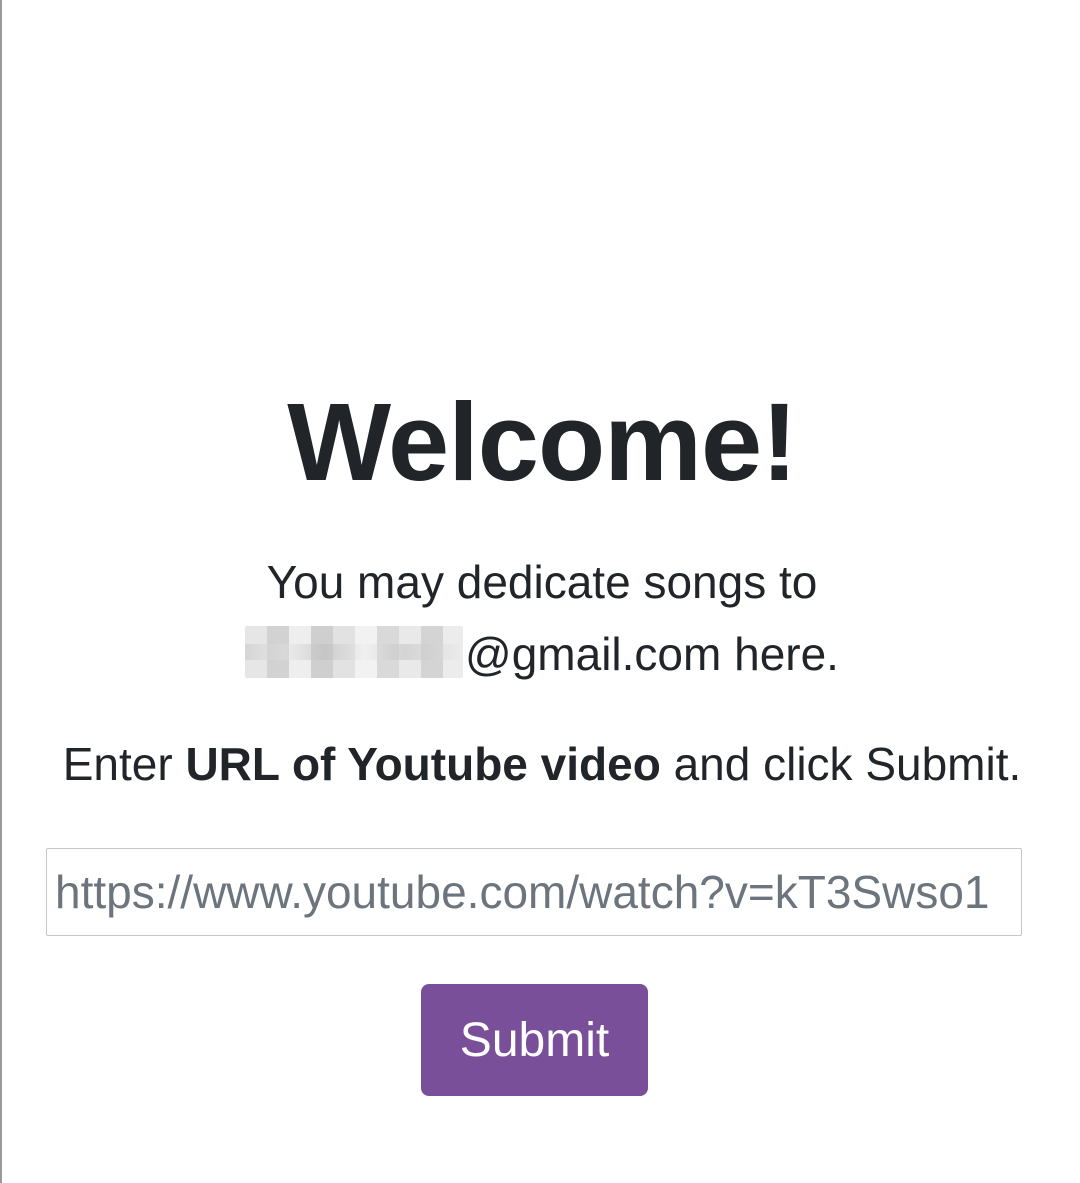 This screenshot has height=1183, width=1080. Describe the element at coordinates (841, 764) in the screenshot. I see `instruction-suffix: and click Submit.` at that location.